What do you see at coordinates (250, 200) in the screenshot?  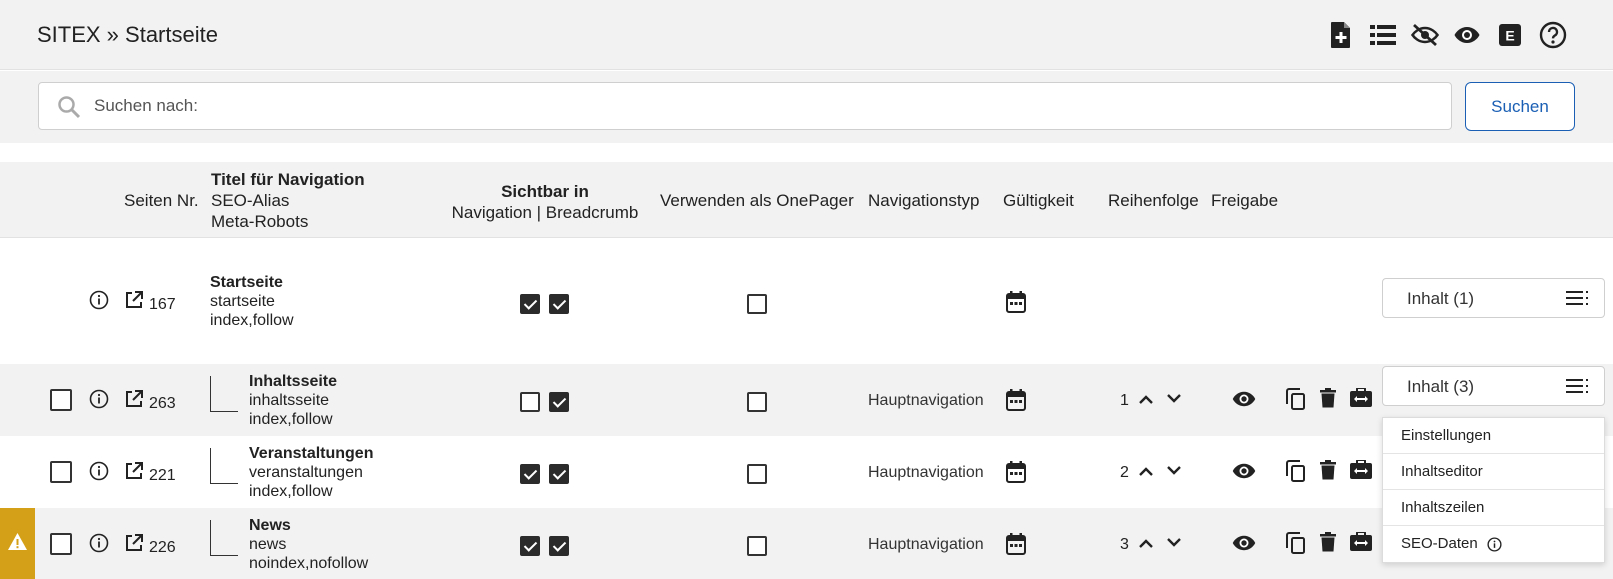 I see `header-seo-alias: SEO-Alias` at bounding box center [250, 200].